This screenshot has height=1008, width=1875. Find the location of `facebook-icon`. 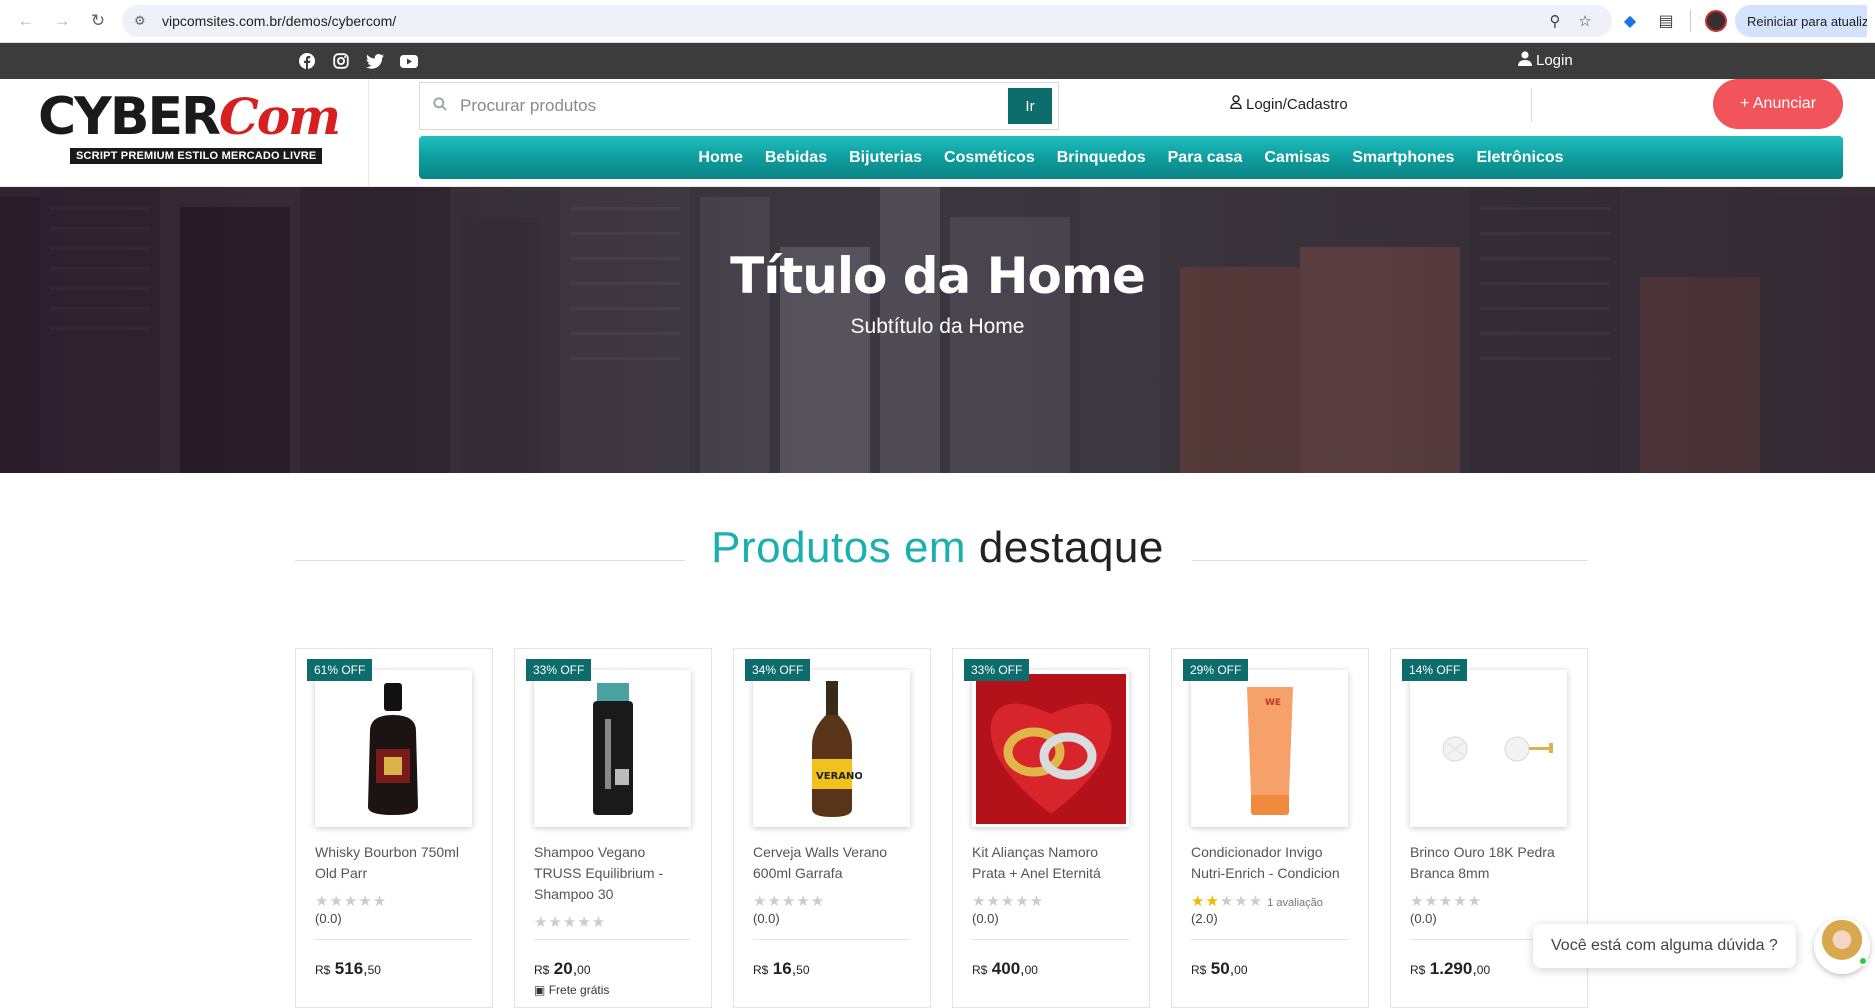

facebook-icon is located at coordinates (307, 61).